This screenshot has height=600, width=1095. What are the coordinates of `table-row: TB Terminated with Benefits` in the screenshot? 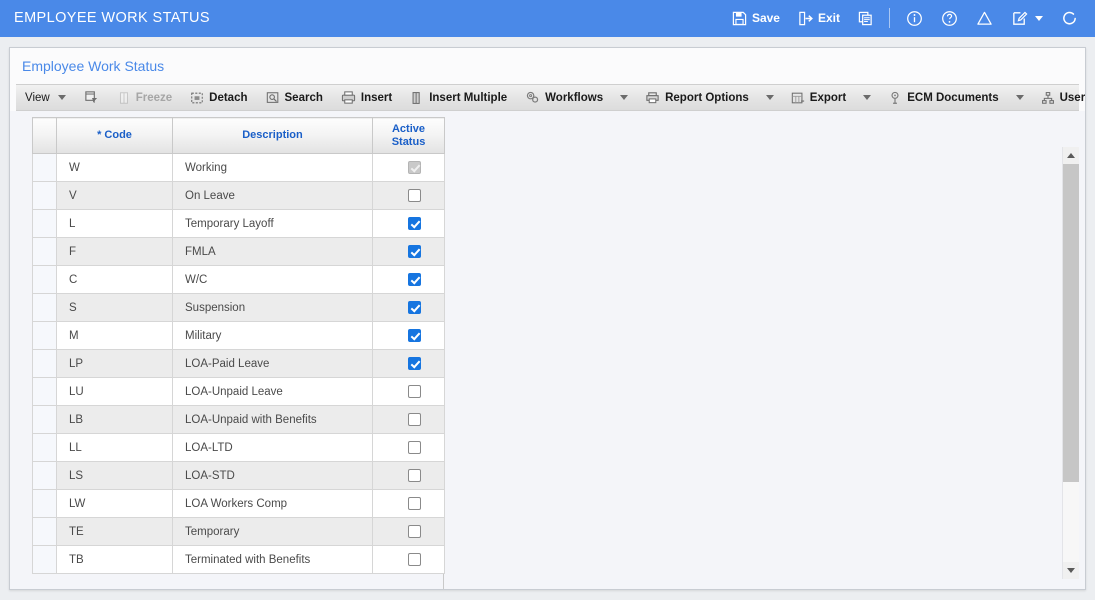 It's located at (238, 559).